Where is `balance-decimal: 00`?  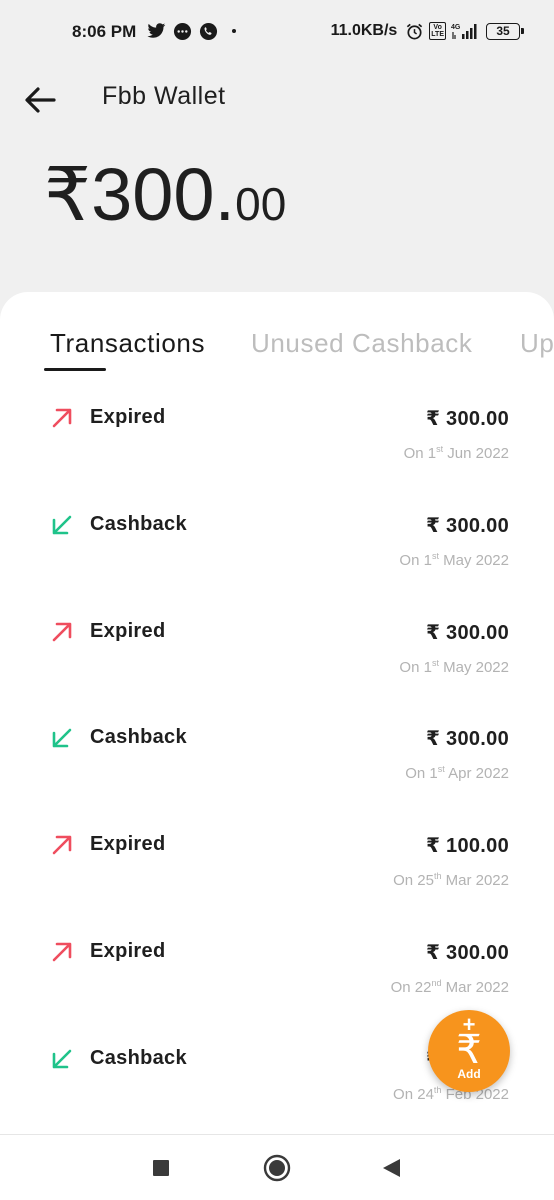
balance-decimal: 00 is located at coordinates (261, 204).